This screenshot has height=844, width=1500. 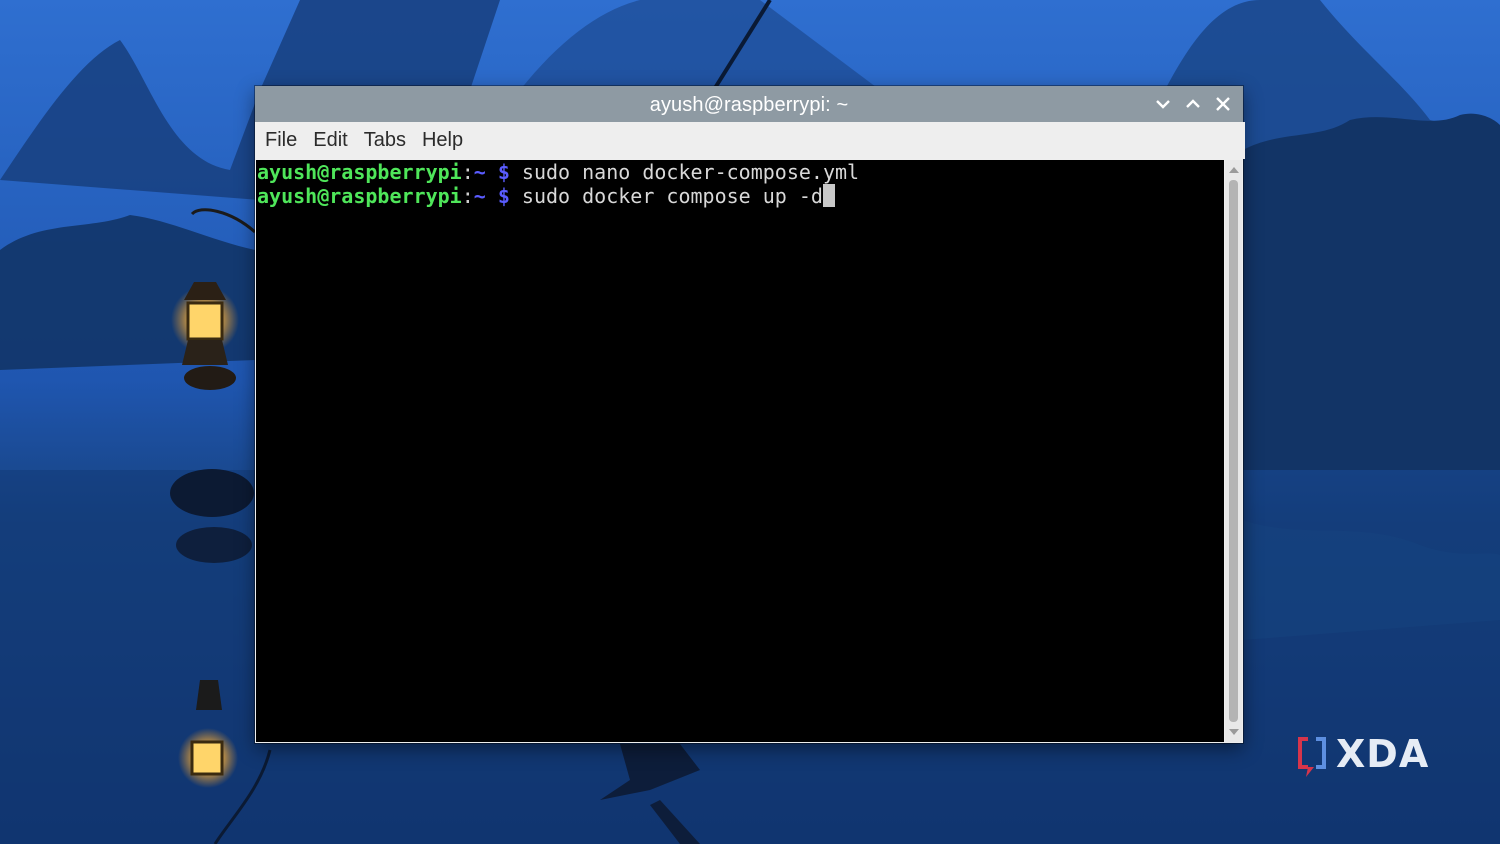 I want to click on xda-logo-text: XDA, so click(x=1382, y=754).